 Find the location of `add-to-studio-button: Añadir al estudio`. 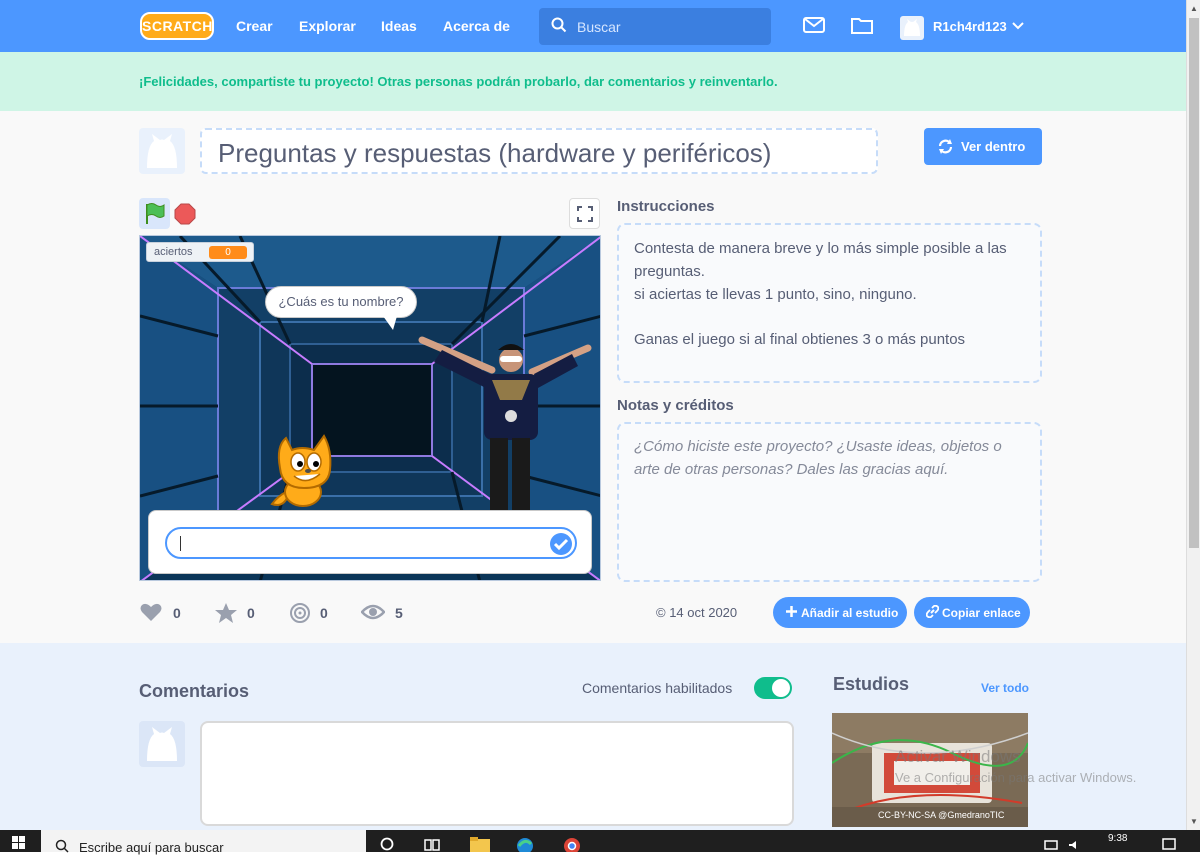

add-to-studio-button: Añadir al estudio is located at coordinates (840, 612).